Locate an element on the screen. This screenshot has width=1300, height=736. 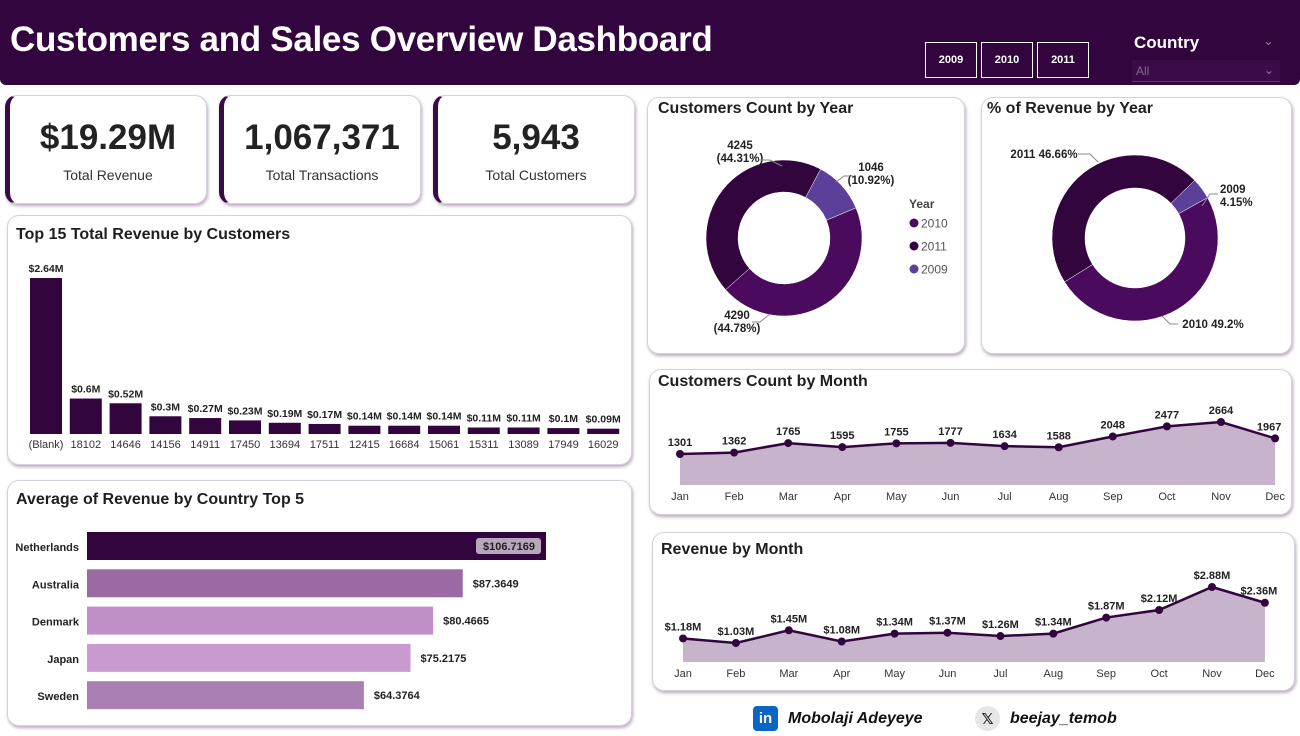
data-label-2009: 2009 4.15% is located at coordinates (1236, 196).